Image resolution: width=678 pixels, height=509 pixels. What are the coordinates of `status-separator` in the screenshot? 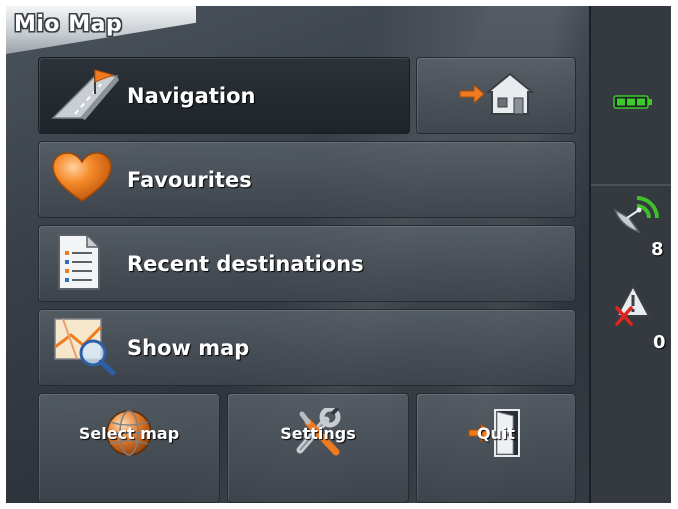 It's located at (631, 185).